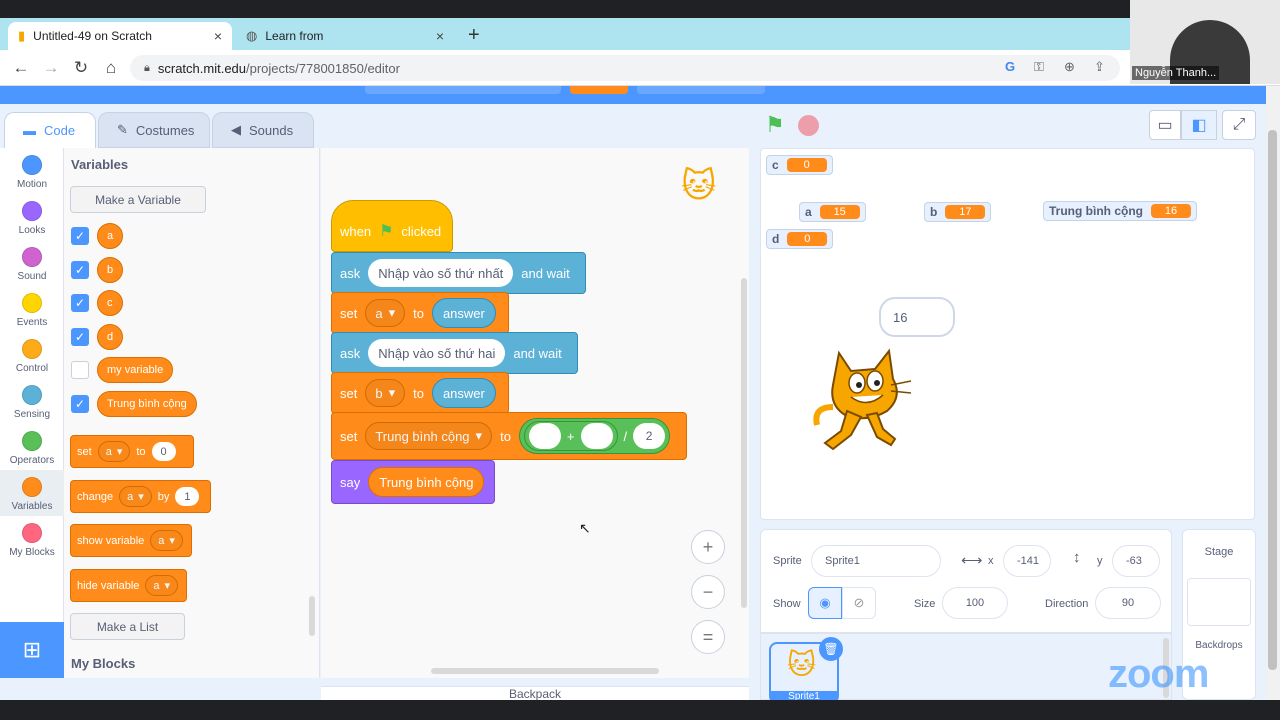  What do you see at coordinates (32, 493) in the screenshot?
I see `category-variables: Variables` at bounding box center [32, 493].